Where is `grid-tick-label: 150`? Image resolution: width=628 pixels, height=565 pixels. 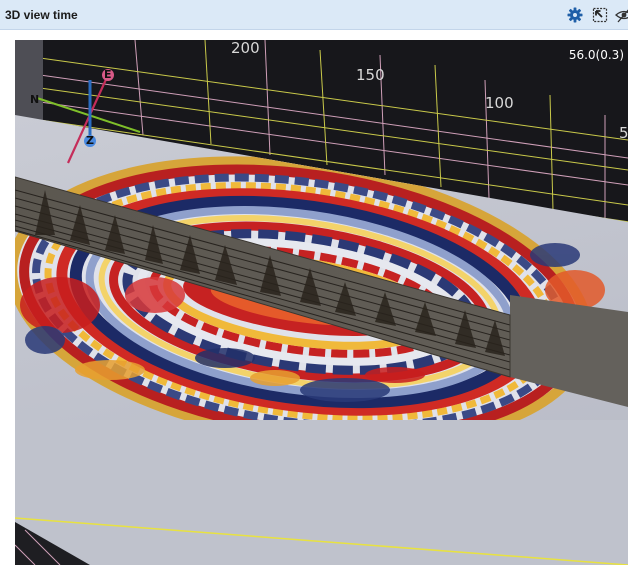 grid-tick-label: 150 is located at coordinates (370, 75).